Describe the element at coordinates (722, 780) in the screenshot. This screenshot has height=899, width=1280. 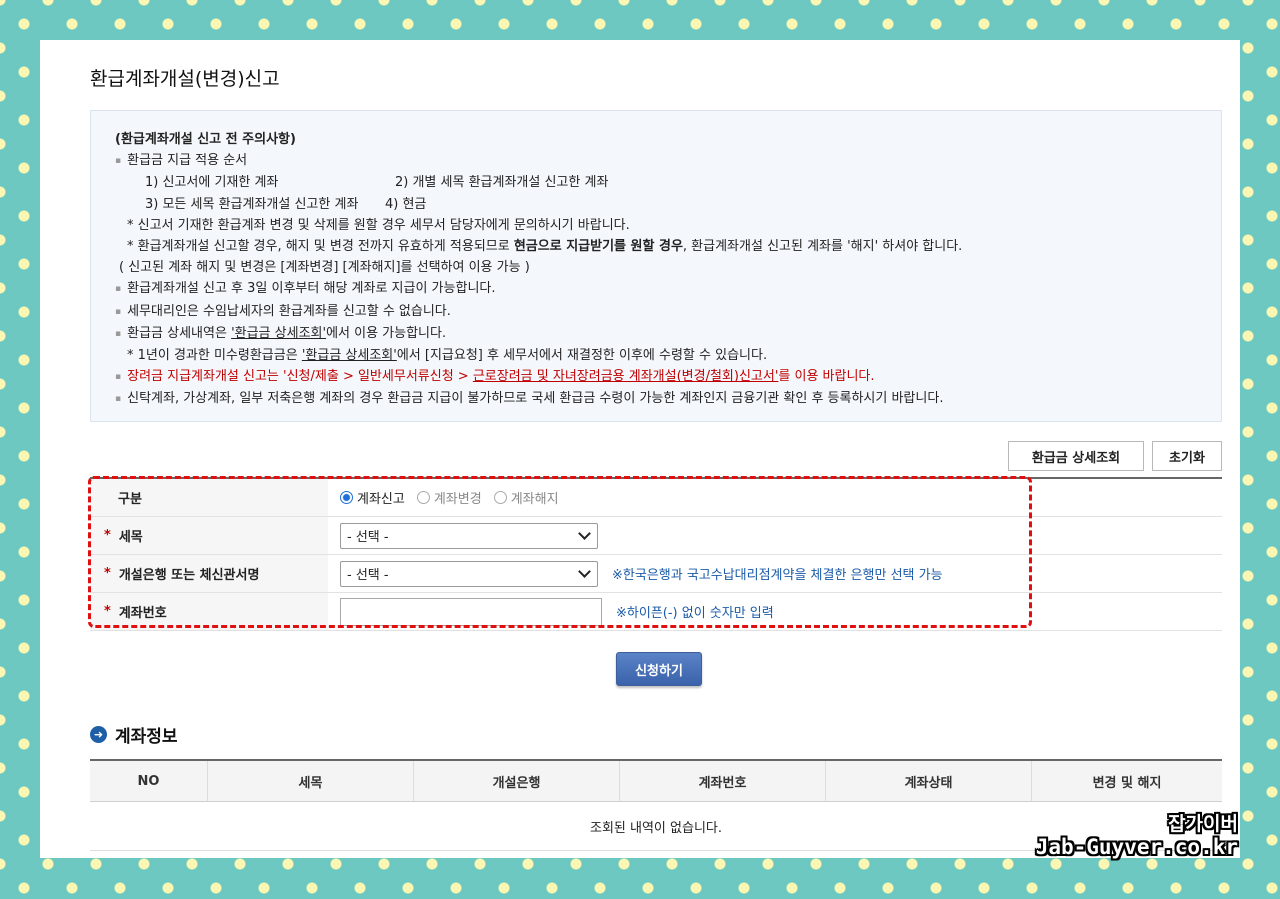
I see `col-account-number: 계좌번호` at that location.